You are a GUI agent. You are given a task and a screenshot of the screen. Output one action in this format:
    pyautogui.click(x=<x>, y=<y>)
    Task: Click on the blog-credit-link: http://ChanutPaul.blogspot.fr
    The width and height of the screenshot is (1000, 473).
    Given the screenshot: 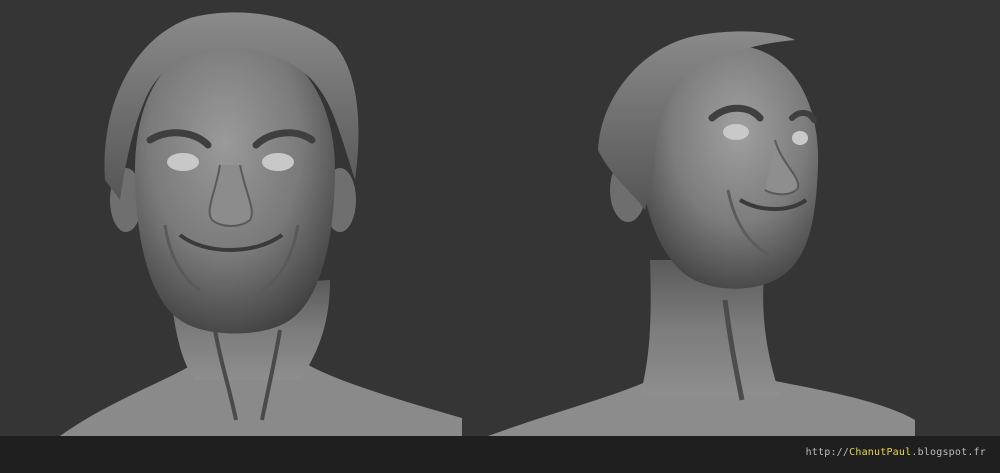 What is the action you would take?
    pyautogui.click(x=896, y=452)
    